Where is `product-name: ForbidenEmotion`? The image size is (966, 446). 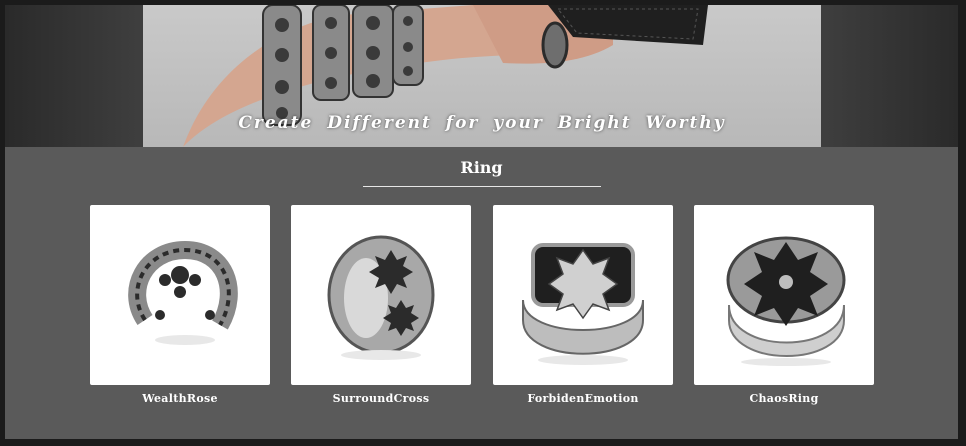
product-name: ForbidenEmotion is located at coordinates (583, 398).